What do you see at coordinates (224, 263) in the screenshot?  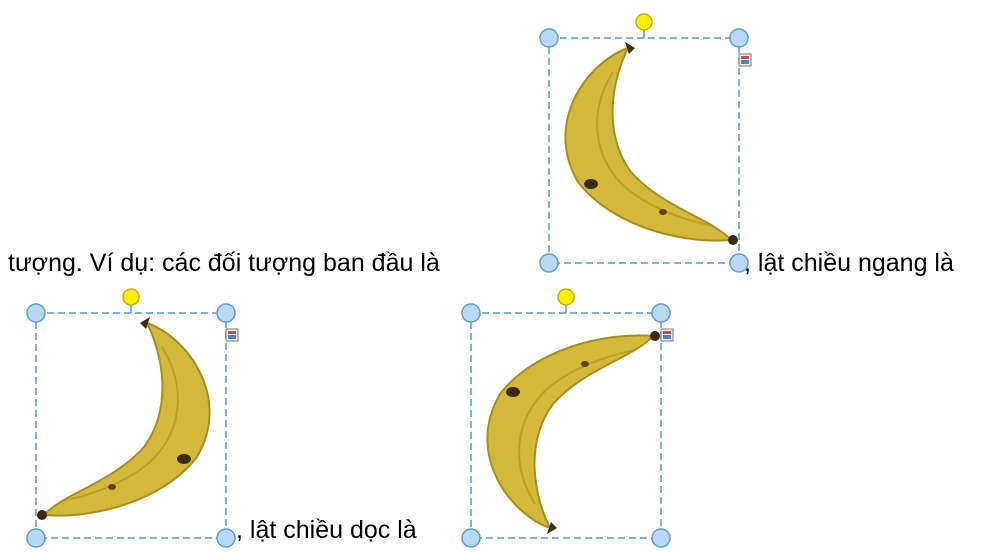 I see `paragraph-text-1: tượng. Ví dụ: các đối tượng ban đầu là` at bounding box center [224, 263].